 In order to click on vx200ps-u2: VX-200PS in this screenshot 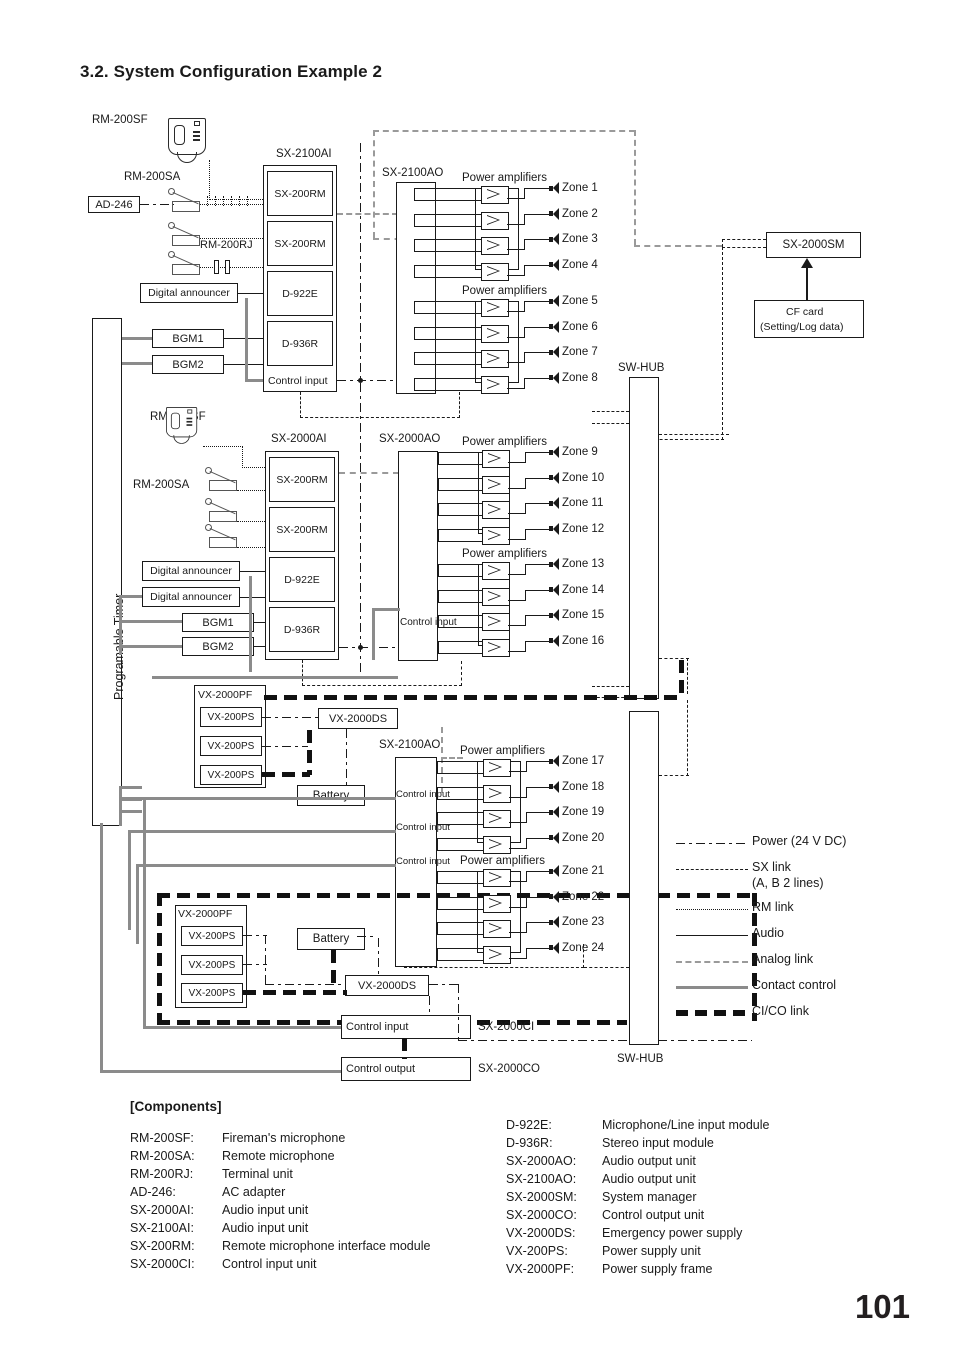, I will do `click(231, 746)`.